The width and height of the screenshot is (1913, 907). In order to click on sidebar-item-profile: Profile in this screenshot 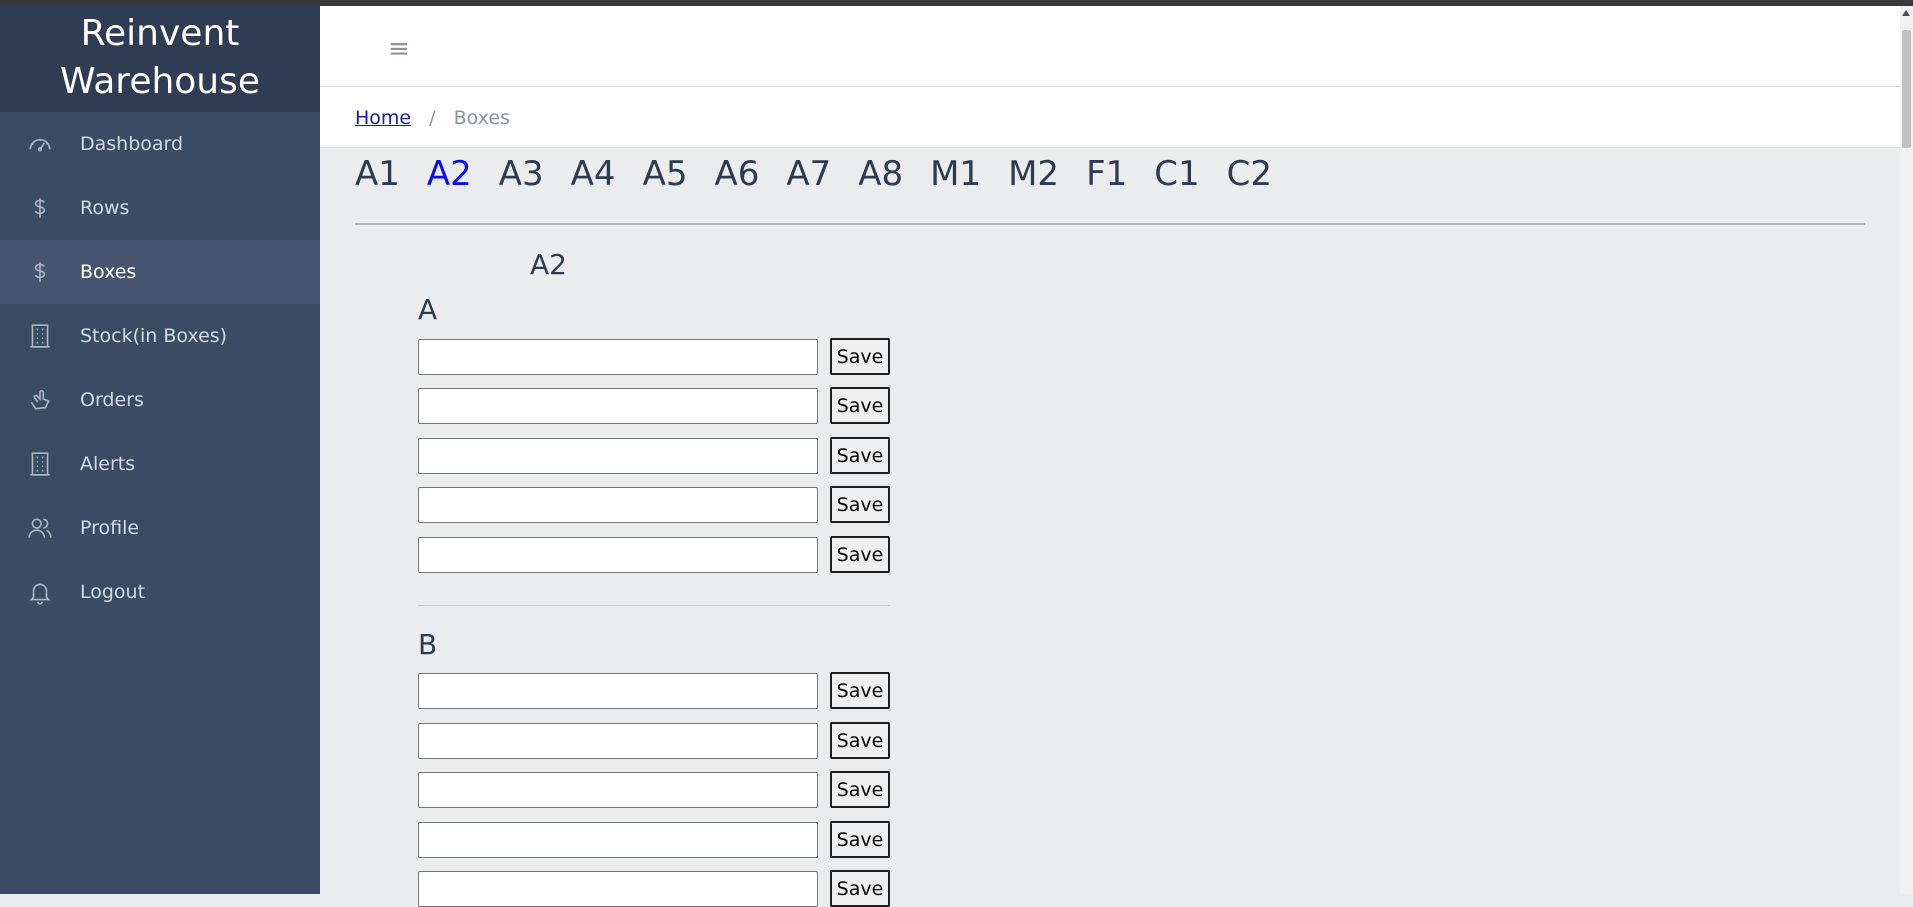, I will do `click(160, 528)`.